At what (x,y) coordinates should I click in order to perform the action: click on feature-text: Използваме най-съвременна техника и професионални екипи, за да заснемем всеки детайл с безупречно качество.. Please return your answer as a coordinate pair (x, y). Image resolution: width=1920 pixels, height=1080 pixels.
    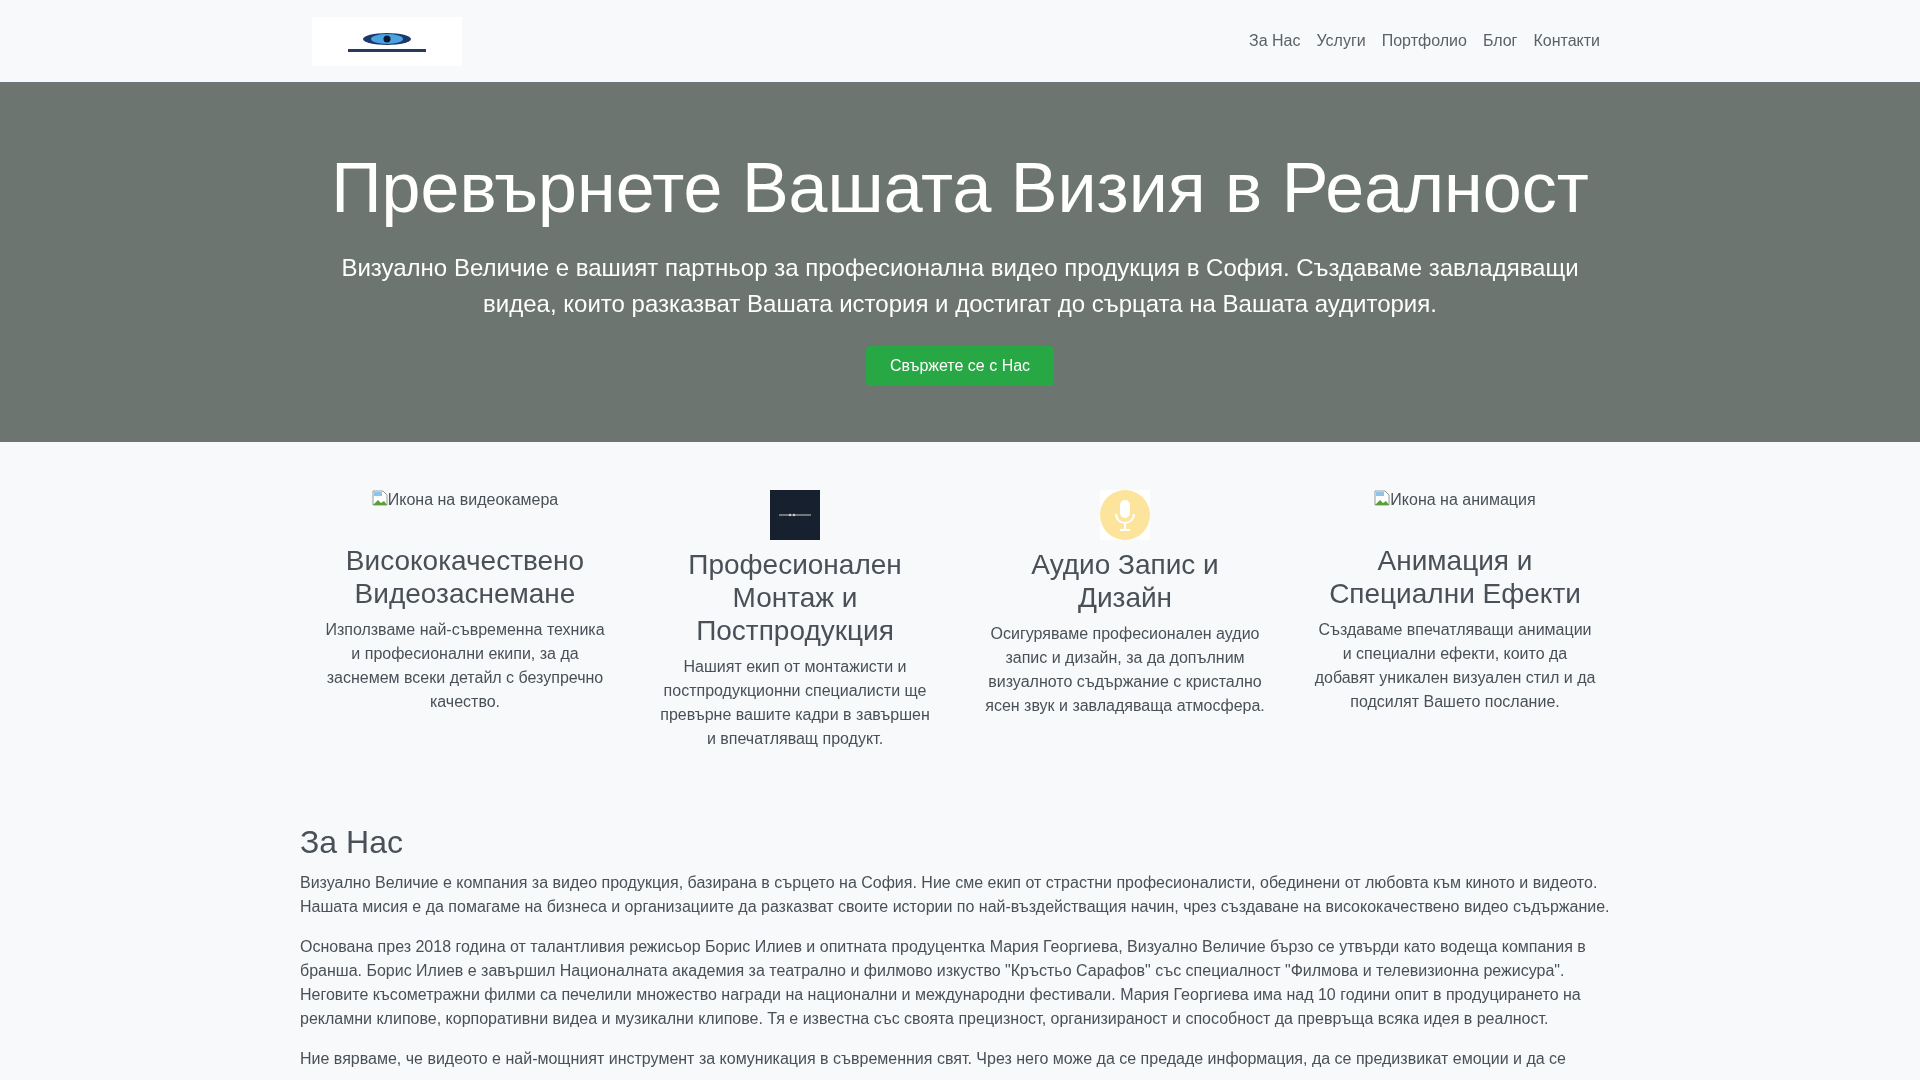
    Looking at the image, I should click on (465, 666).